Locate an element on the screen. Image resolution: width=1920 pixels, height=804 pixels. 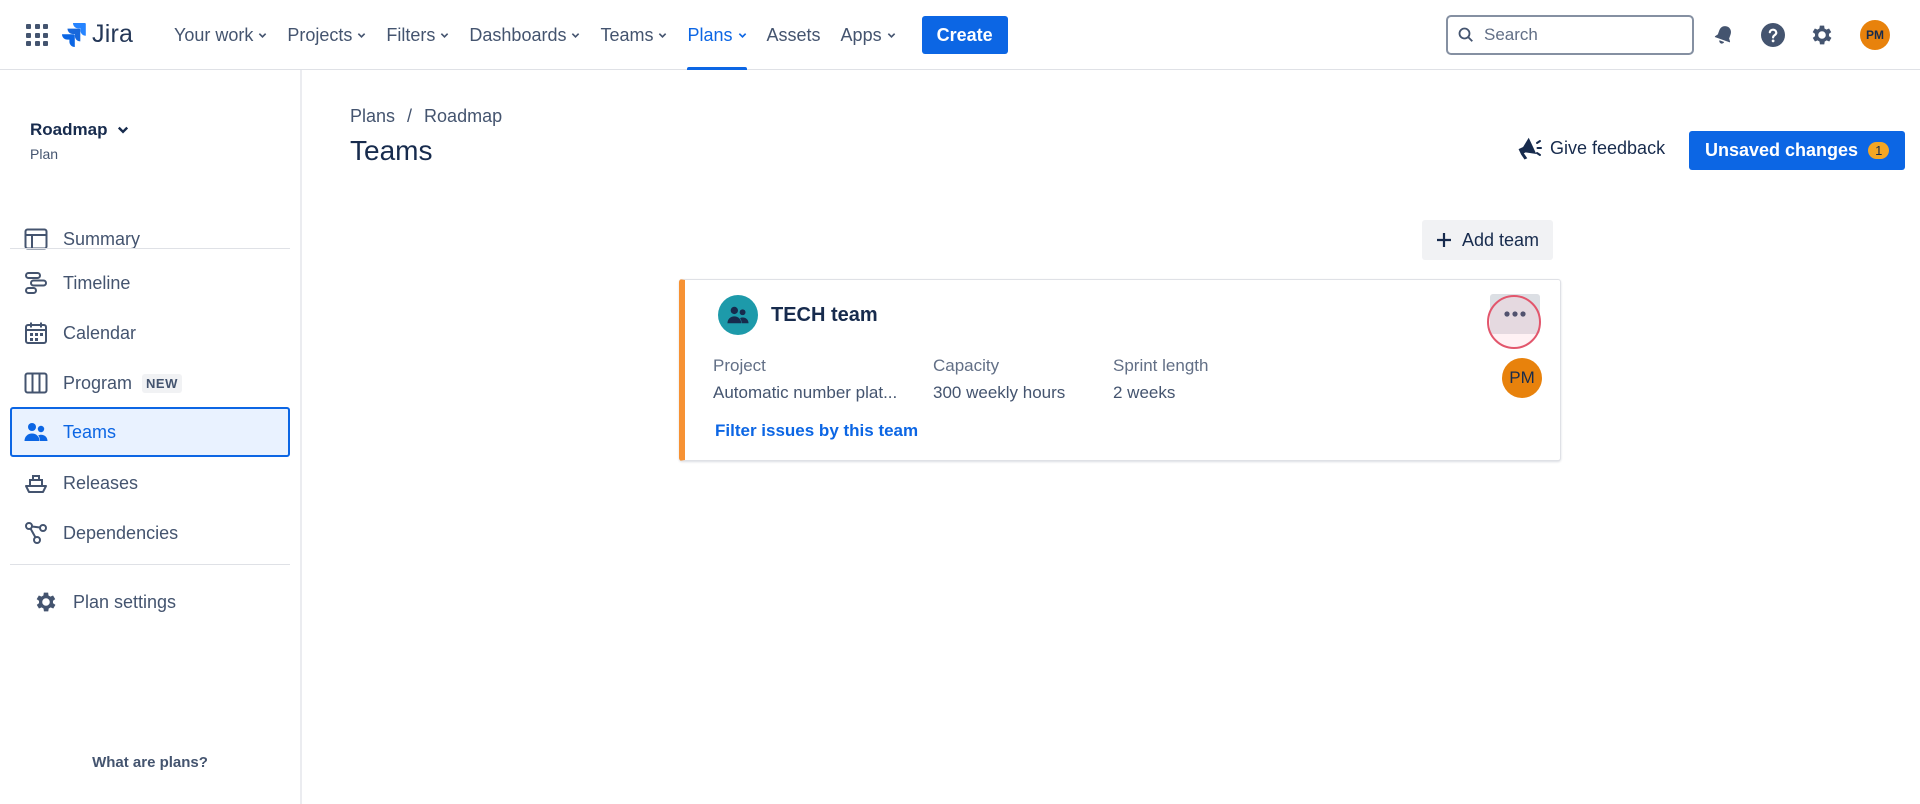
unsaved-changes-button: Unsaved changes 1 is located at coordinates (1797, 150).